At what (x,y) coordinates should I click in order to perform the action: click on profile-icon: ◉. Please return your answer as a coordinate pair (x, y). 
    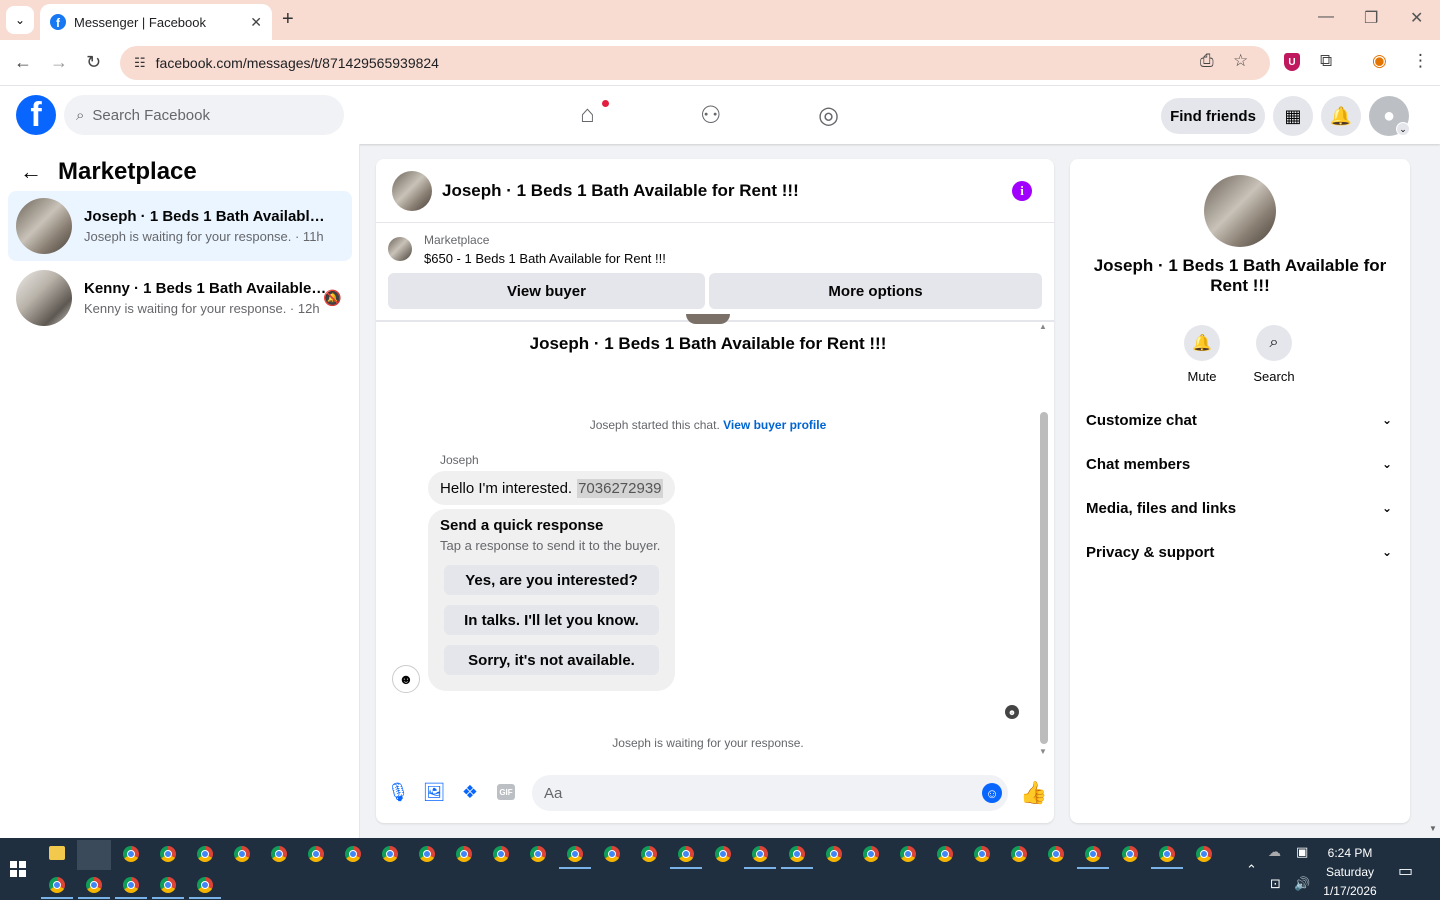
    Looking at the image, I should click on (1379, 61).